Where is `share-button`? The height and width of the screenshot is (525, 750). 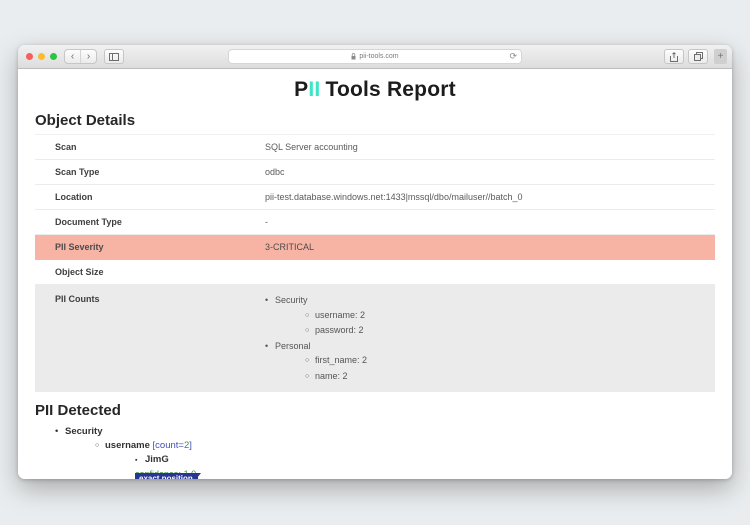
share-button is located at coordinates (674, 56).